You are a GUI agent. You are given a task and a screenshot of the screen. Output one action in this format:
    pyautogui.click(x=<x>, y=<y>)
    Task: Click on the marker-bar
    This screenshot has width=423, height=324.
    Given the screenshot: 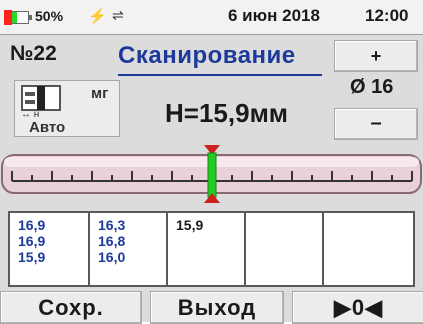 What is the action you would take?
    pyautogui.click(x=212, y=175)
    